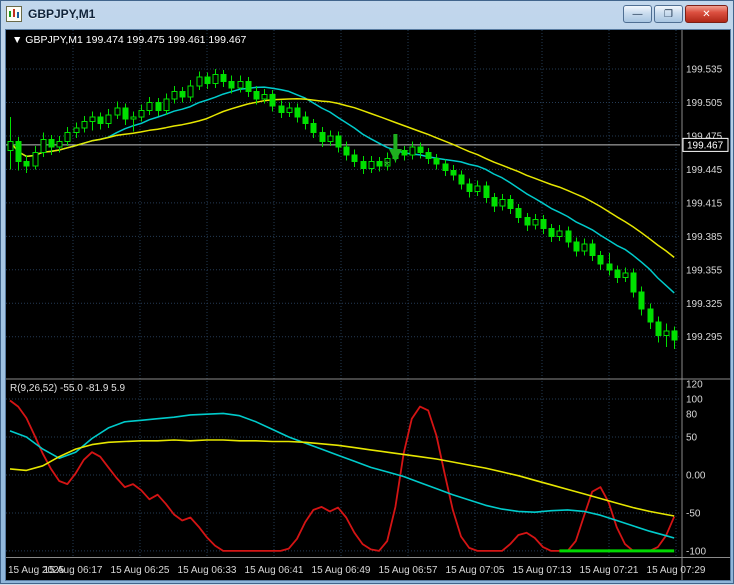 Image resolution: width=734 pixels, height=585 pixels. I want to click on svg-text: -50, so click(693, 513).